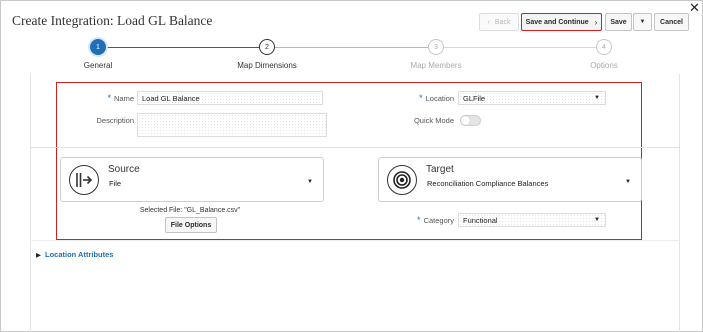 This screenshot has width=703, height=332. I want to click on file-options-button: File Options, so click(191, 225).